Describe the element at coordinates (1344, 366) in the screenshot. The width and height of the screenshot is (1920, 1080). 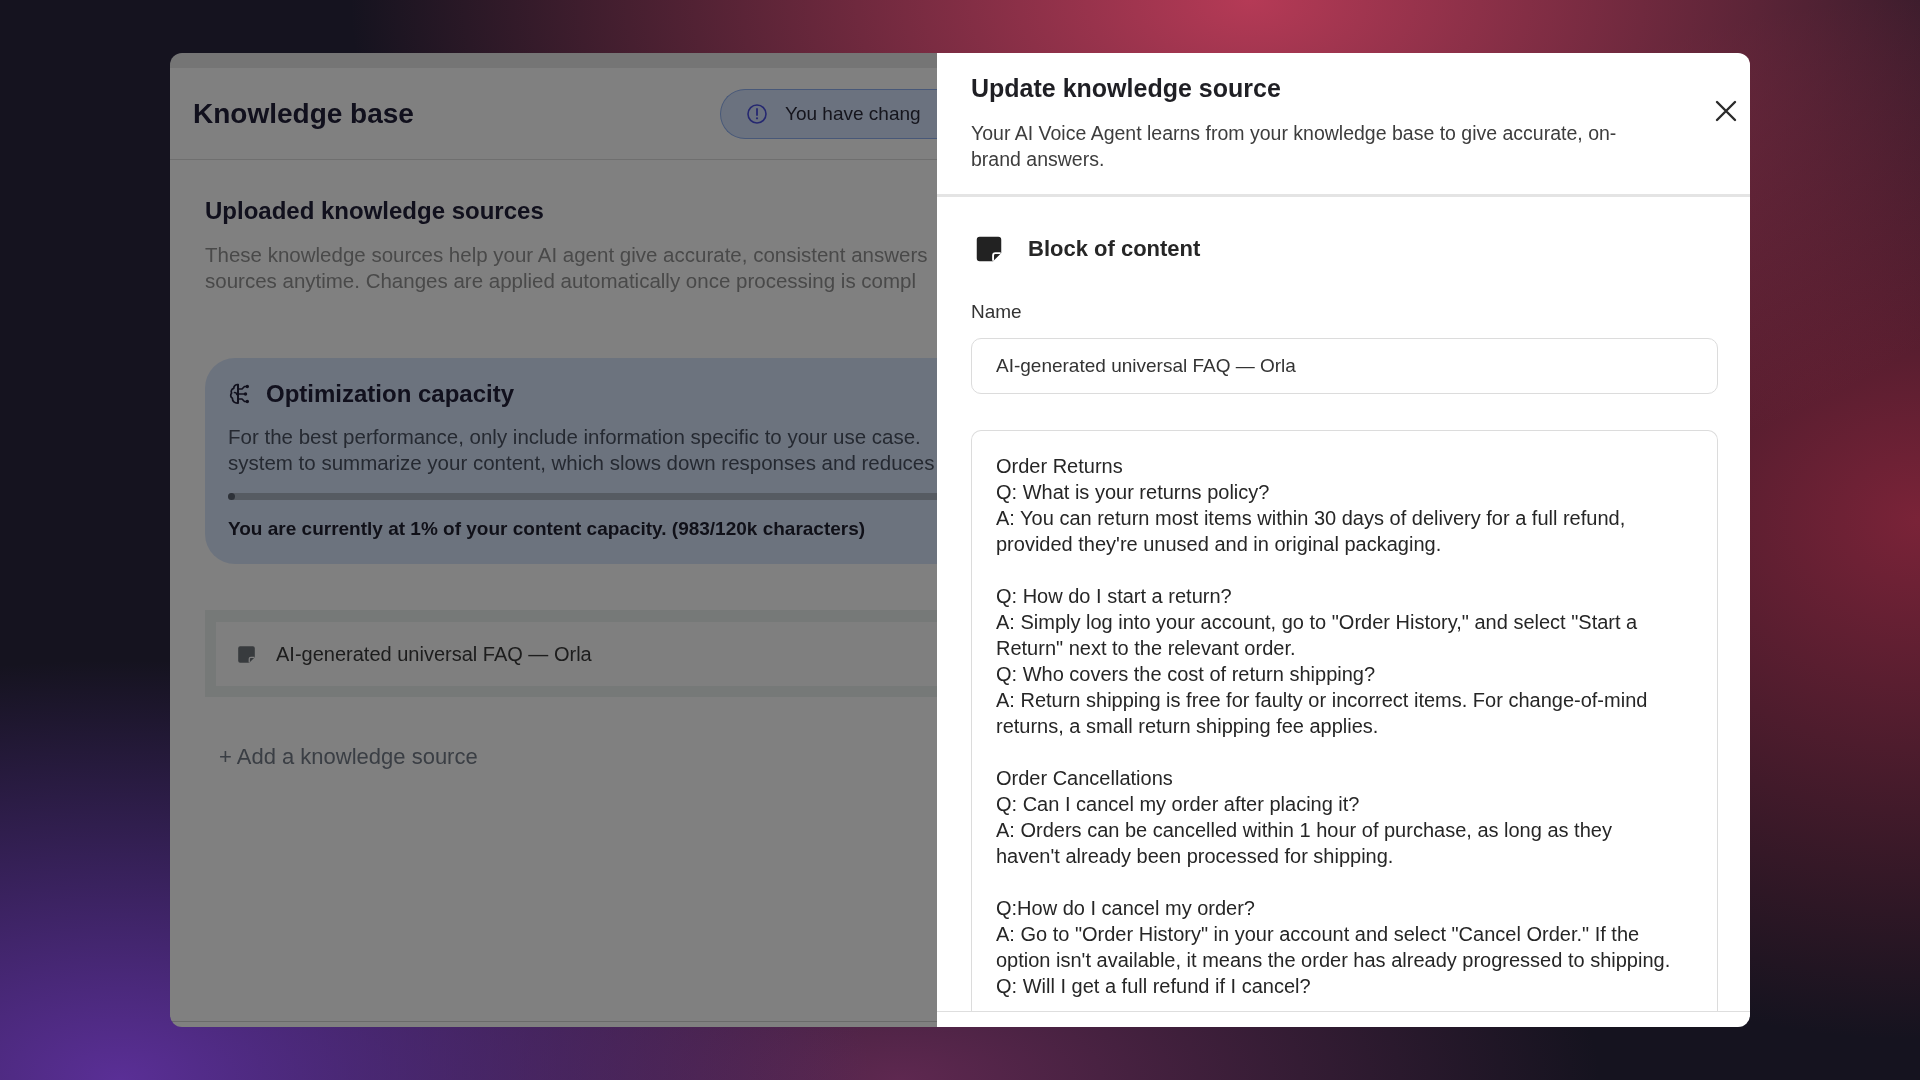
I see `name-input: AI-generated universal FAQ — Orla` at that location.